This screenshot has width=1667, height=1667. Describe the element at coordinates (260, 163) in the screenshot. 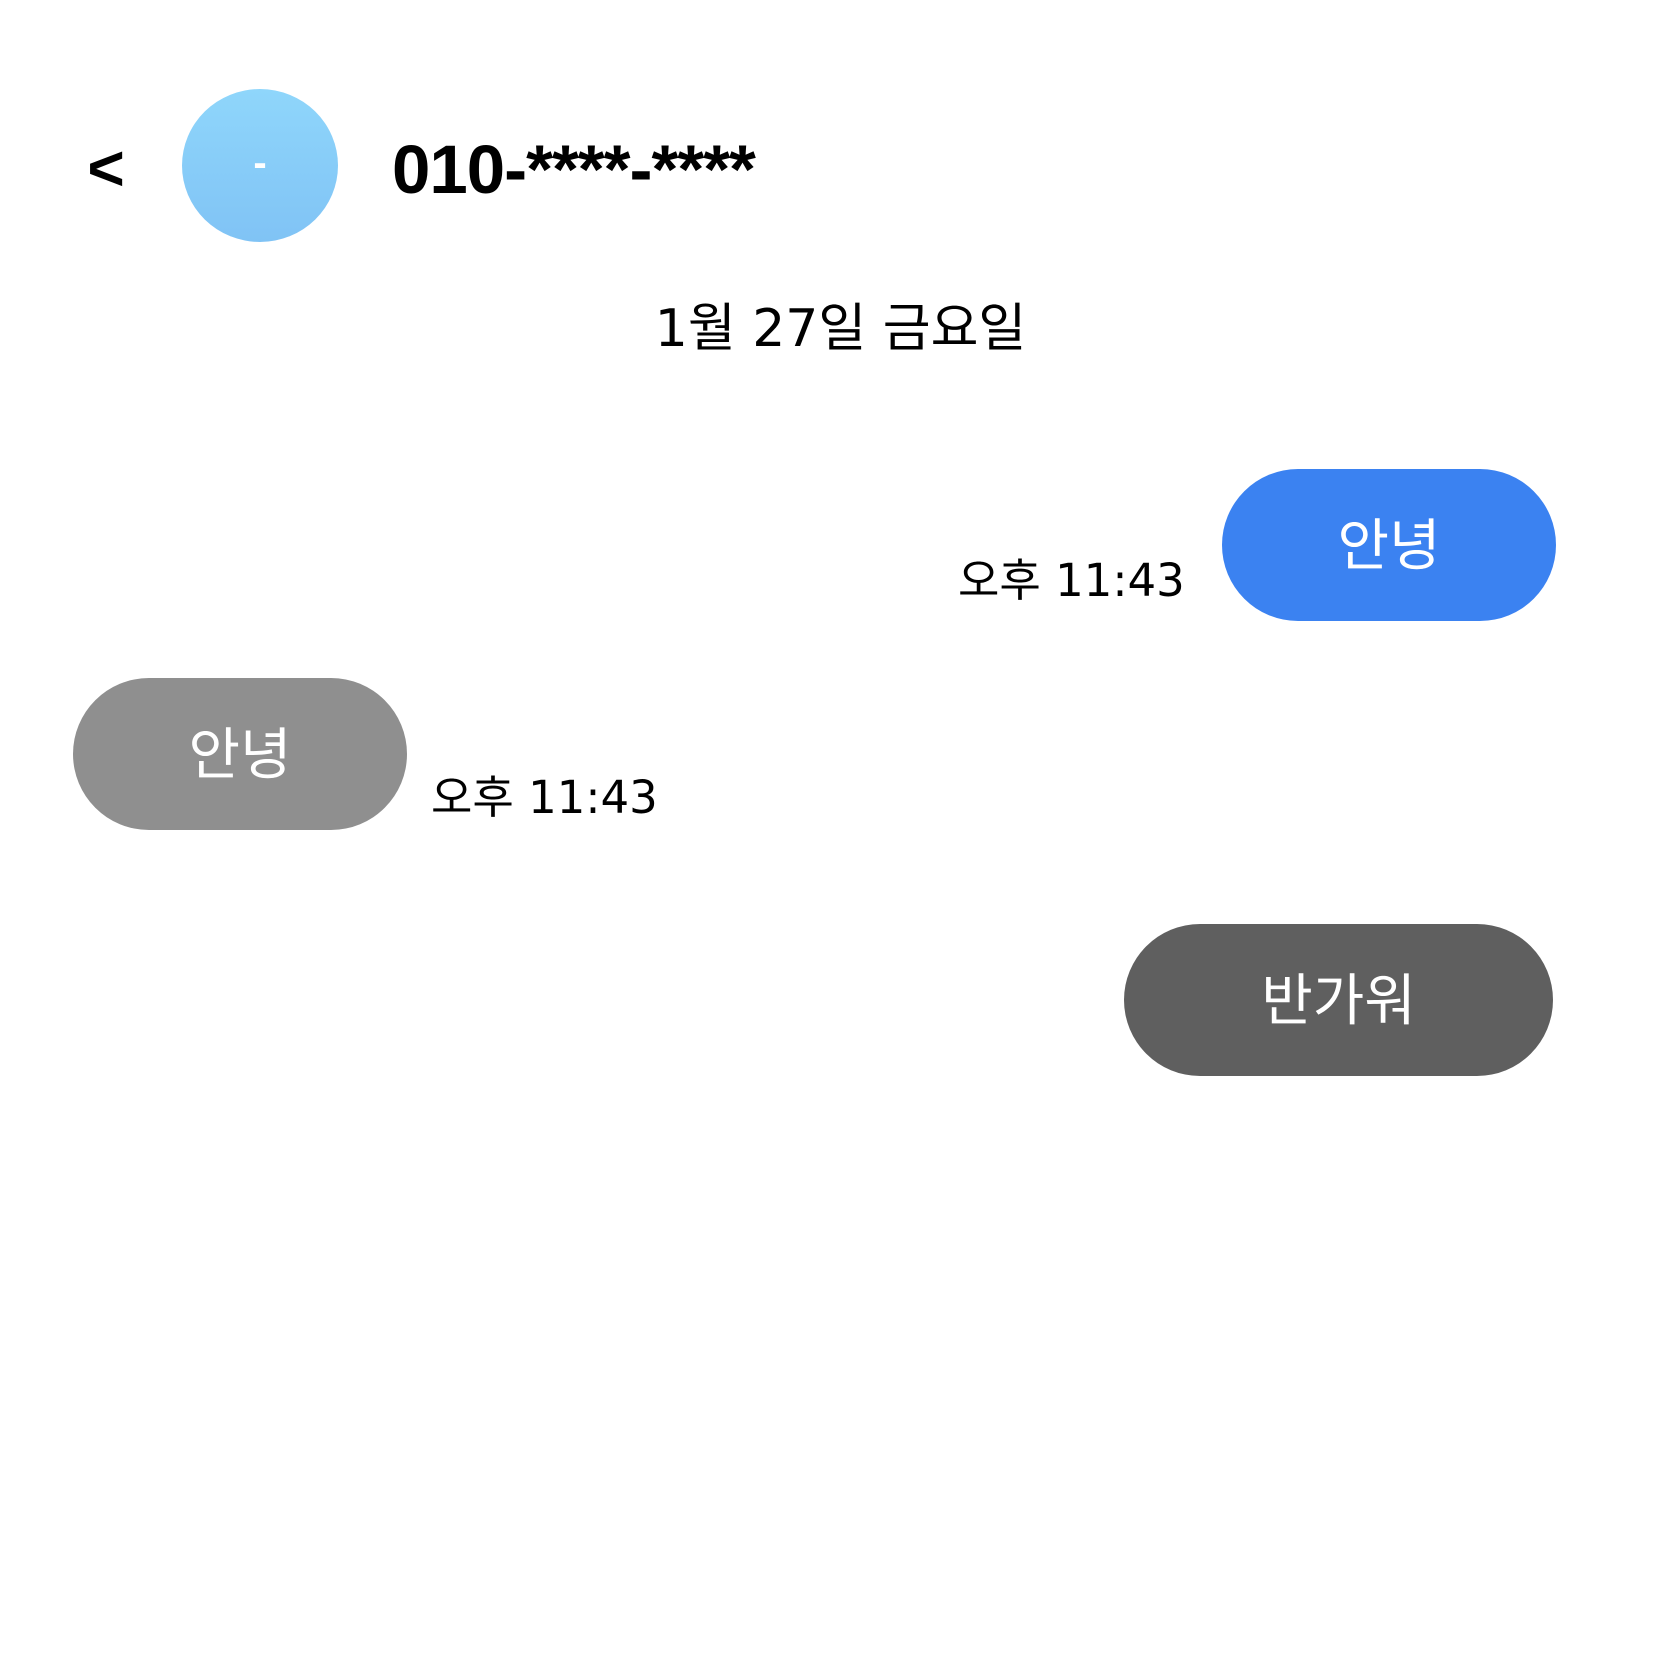

I see `avatar-initials: -` at that location.